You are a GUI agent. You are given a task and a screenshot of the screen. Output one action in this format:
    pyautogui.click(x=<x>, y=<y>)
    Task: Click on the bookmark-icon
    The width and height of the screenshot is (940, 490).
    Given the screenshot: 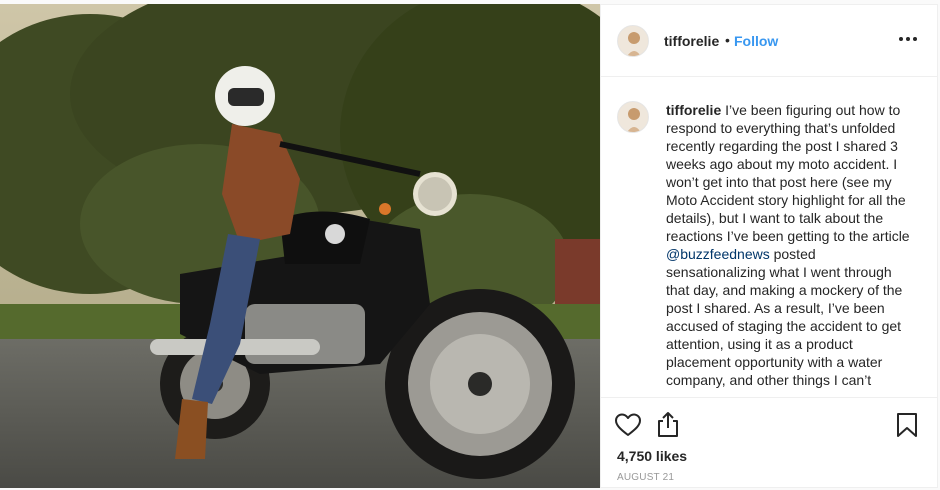 What is the action you would take?
    pyautogui.click(x=907, y=425)
    